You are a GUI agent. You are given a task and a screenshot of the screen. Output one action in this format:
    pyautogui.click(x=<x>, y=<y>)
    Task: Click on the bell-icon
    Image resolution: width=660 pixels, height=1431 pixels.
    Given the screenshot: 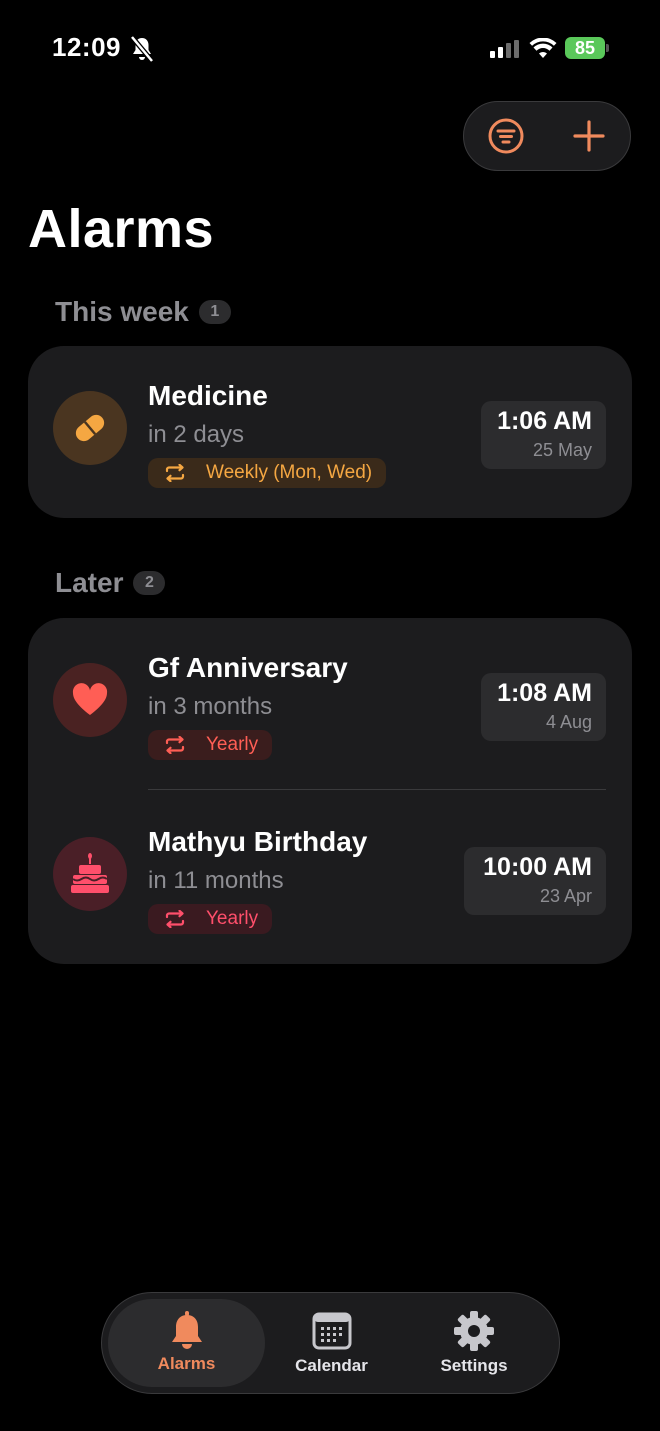 What is the action you would take?
    pyautogui.click(x=186, y=1330)
    